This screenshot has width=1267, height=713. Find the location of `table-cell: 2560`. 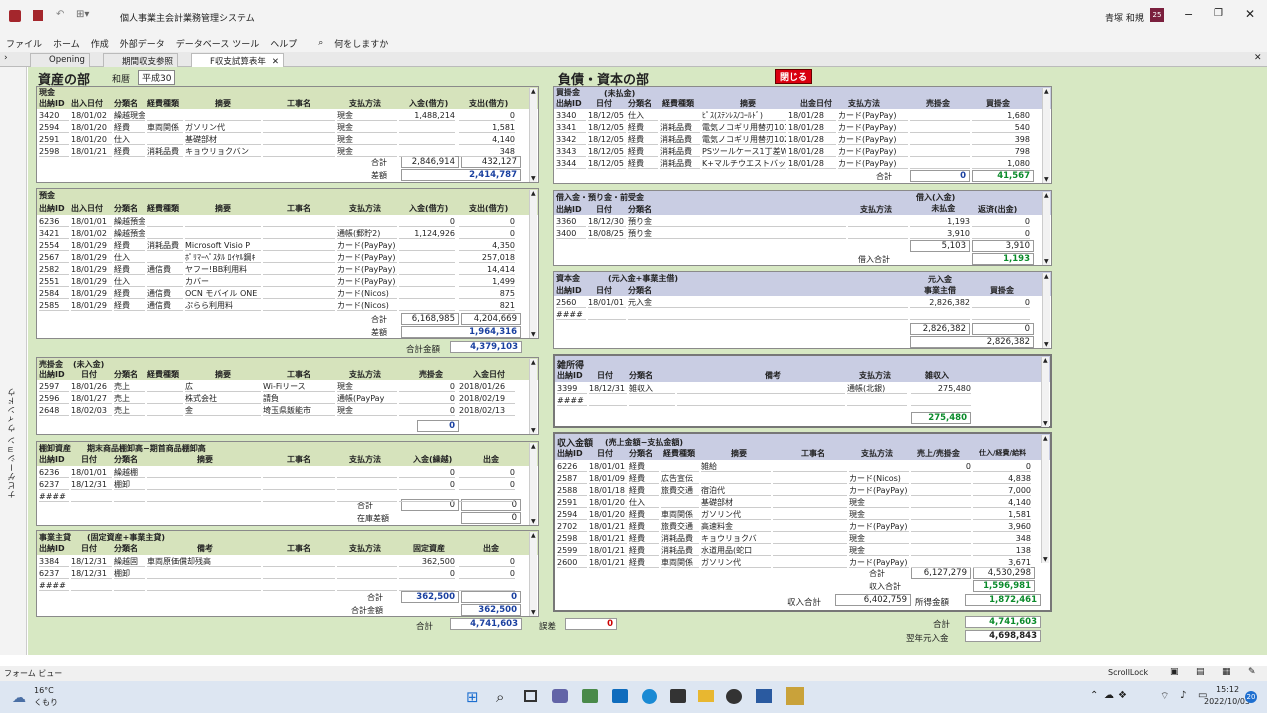

table-cell: 2560 is located at coordinates (571, 302).